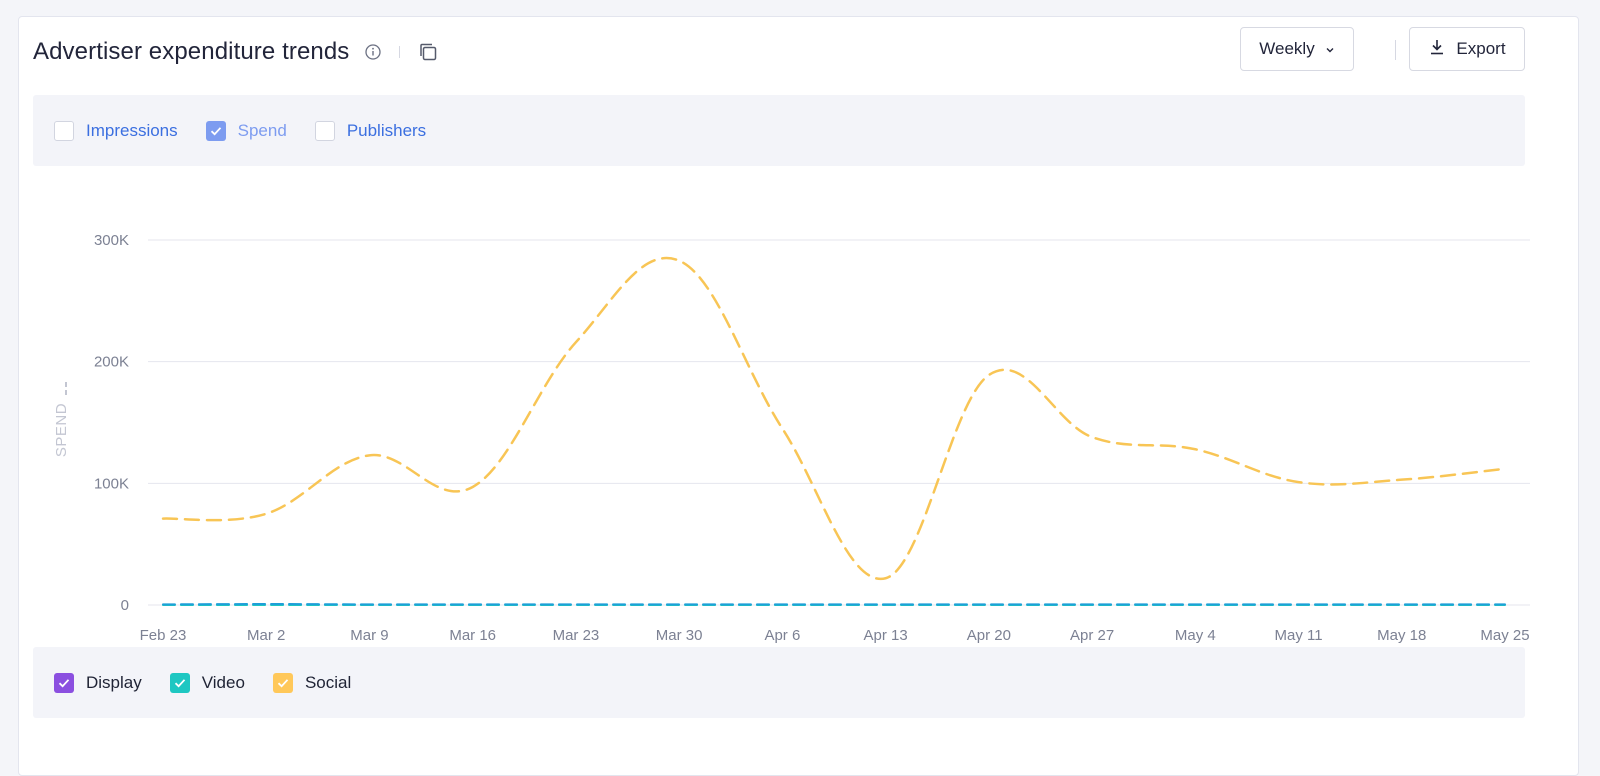  I want to click on x-tick-label: Mar 23, so click(576, 635).